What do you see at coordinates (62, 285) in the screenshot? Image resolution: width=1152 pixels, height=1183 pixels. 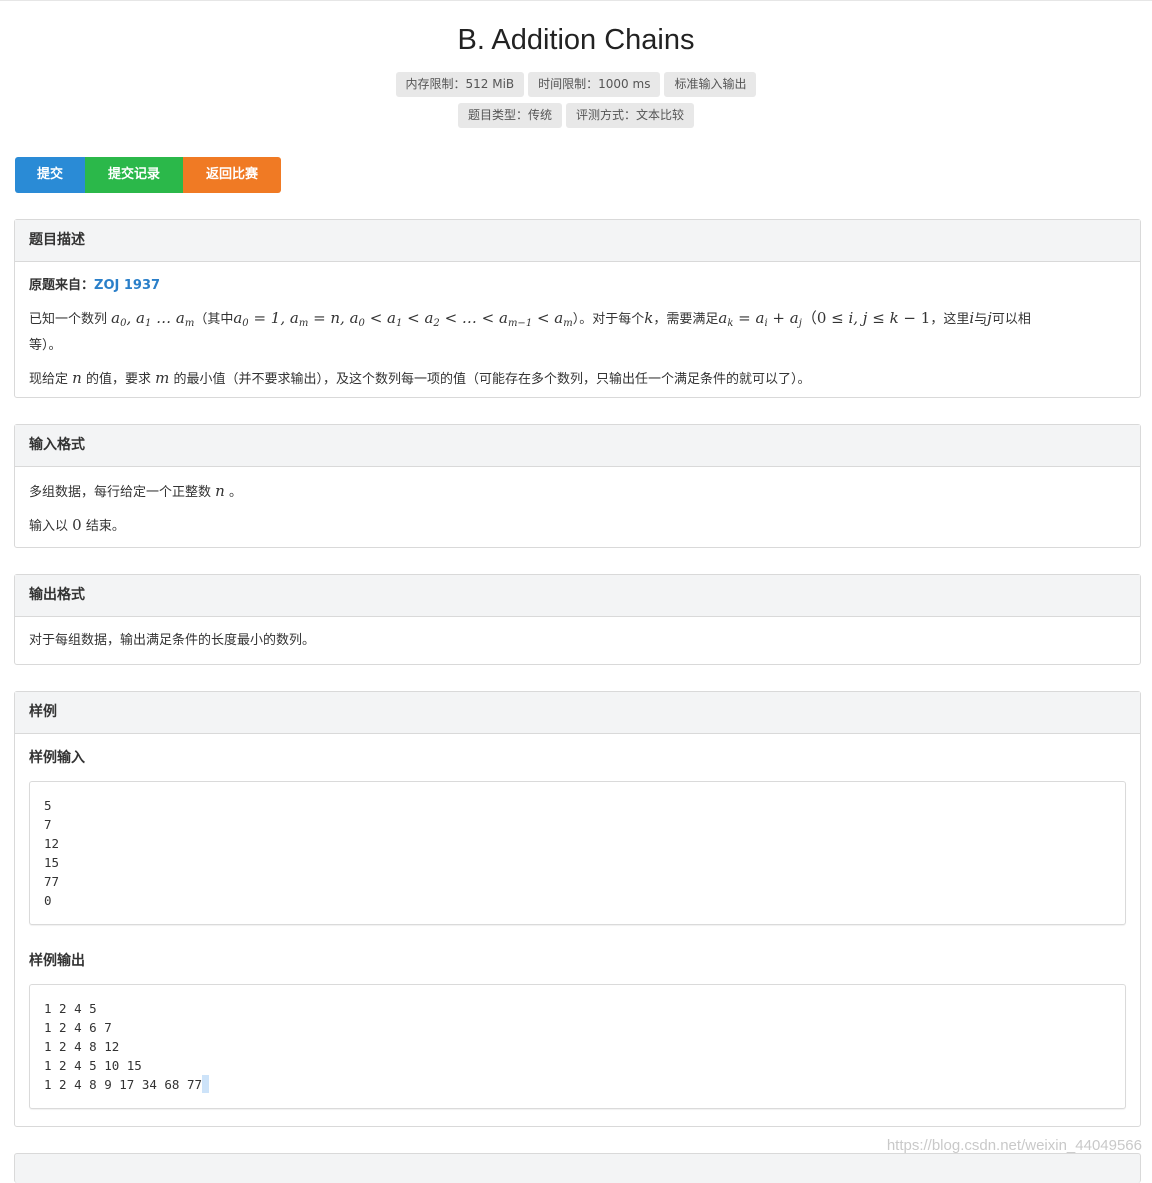 I see `source-label: 原题来自：` at bounding box center [62, 285].